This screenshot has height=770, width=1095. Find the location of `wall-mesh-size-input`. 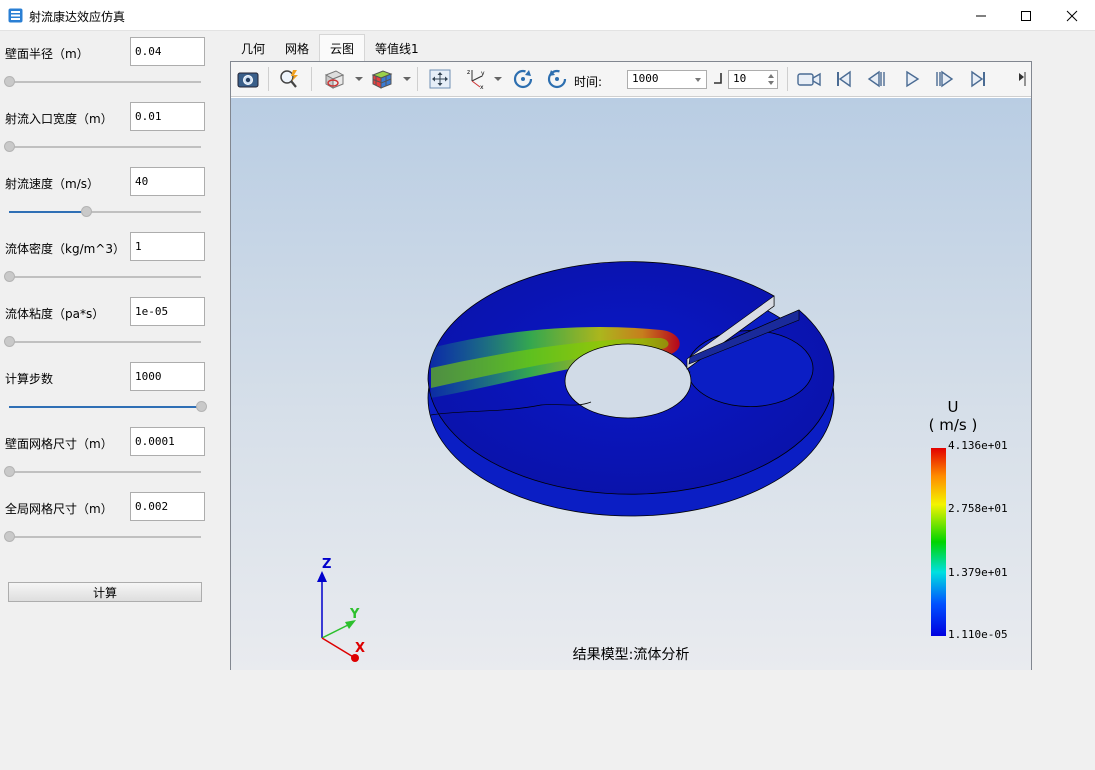

wall-mesh-size-input is located at coordinates (167, 441).